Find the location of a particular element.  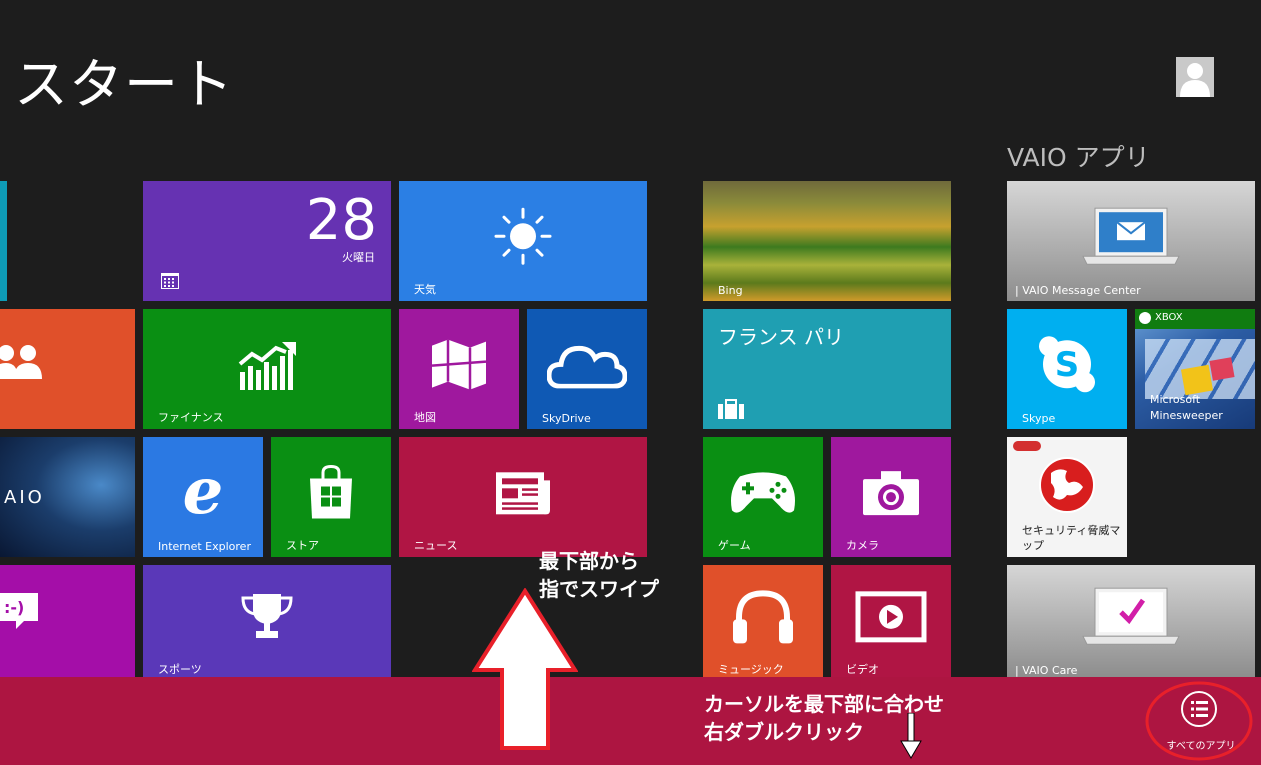

map-icon is located at coordinates (459, 364).